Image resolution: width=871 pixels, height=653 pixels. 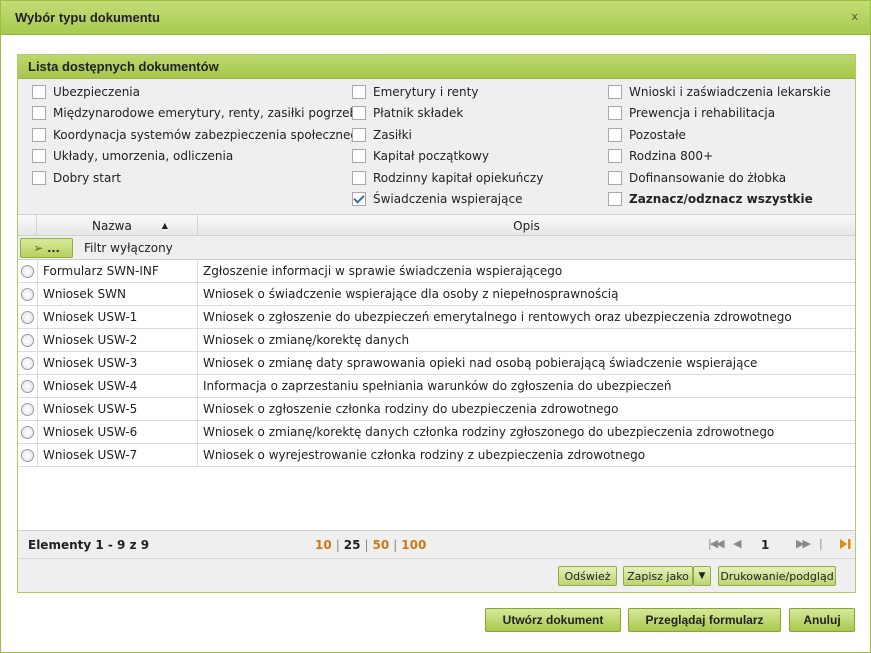 What do you see at coordinates (413, 545) in the screenshot?
I see `page-size-100: 100` at bounding box center [413, 545].